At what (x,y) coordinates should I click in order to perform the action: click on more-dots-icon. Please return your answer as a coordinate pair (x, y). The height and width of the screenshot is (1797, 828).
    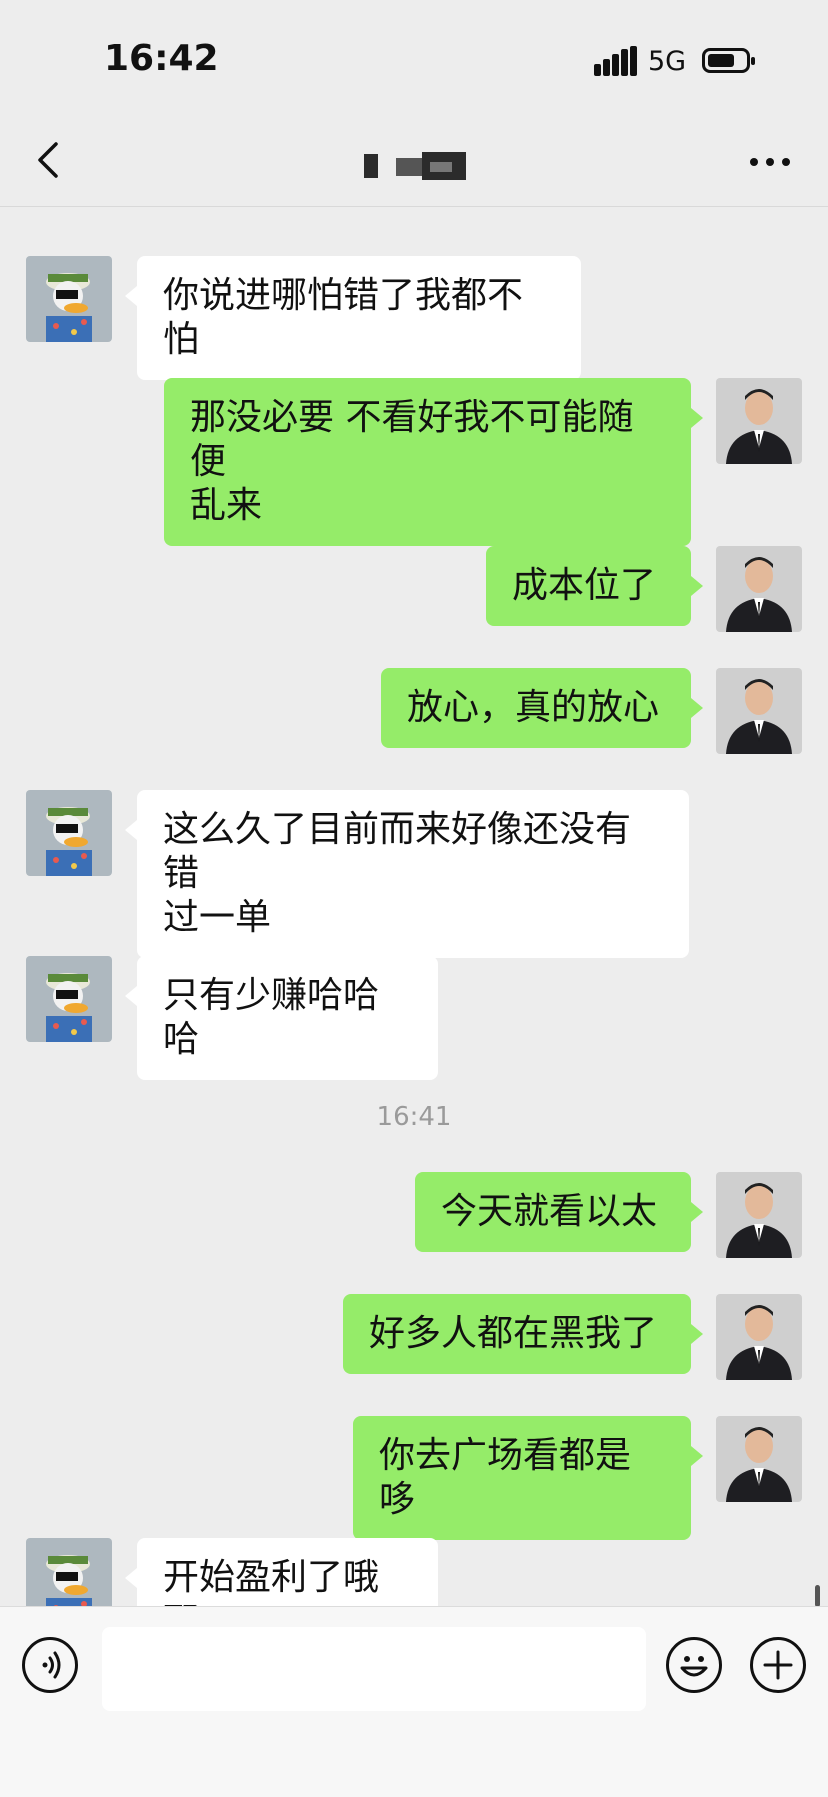
    Looking at the image, I should click on (754, 162).